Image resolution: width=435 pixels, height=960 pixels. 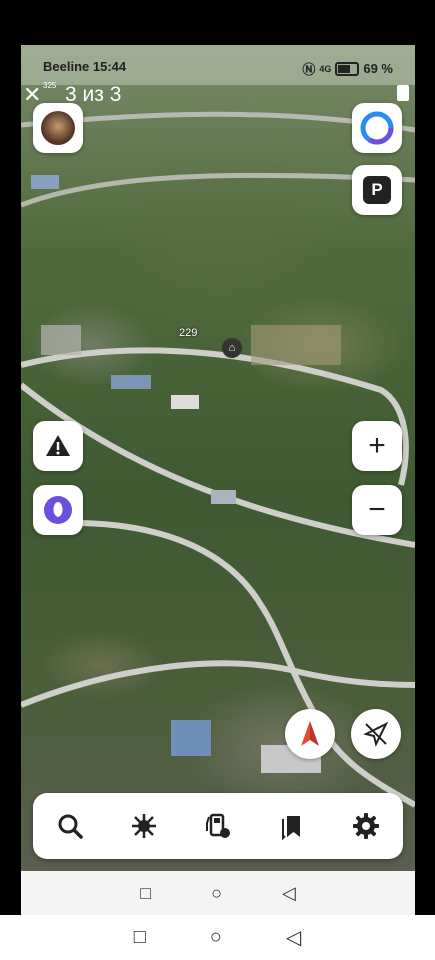 I want to click on inner-navigation-bar: □ ○ ◁, so click(x=218, y=893).